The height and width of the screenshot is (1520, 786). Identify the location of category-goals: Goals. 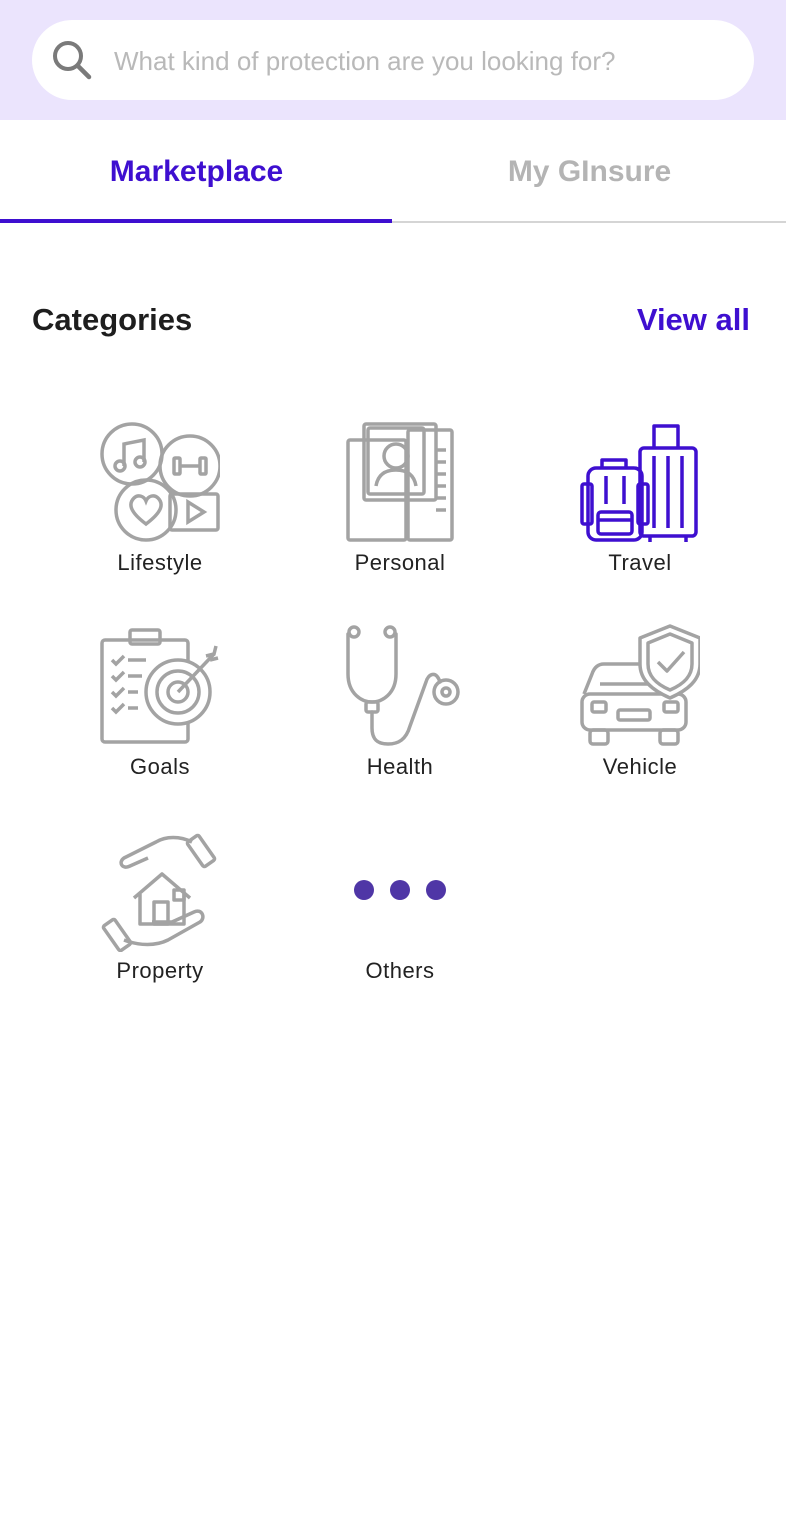
(160, 714).